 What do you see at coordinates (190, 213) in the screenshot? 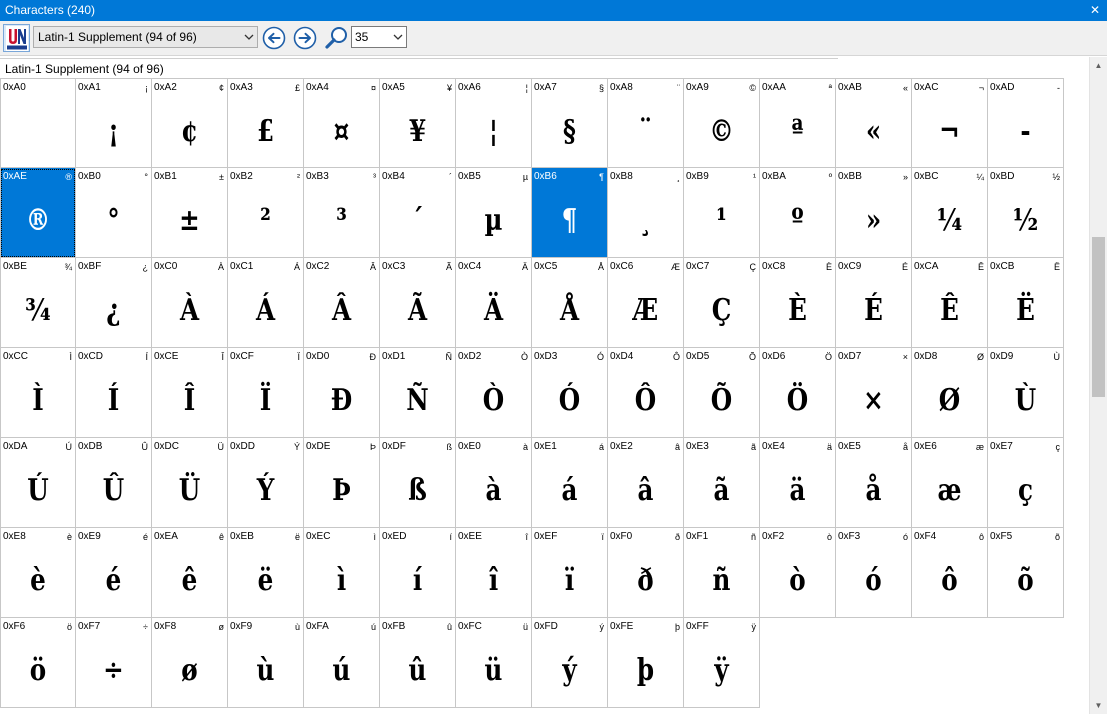
I see `char-cell: 0xB1 ± ±` at bounding box center [190, 213].